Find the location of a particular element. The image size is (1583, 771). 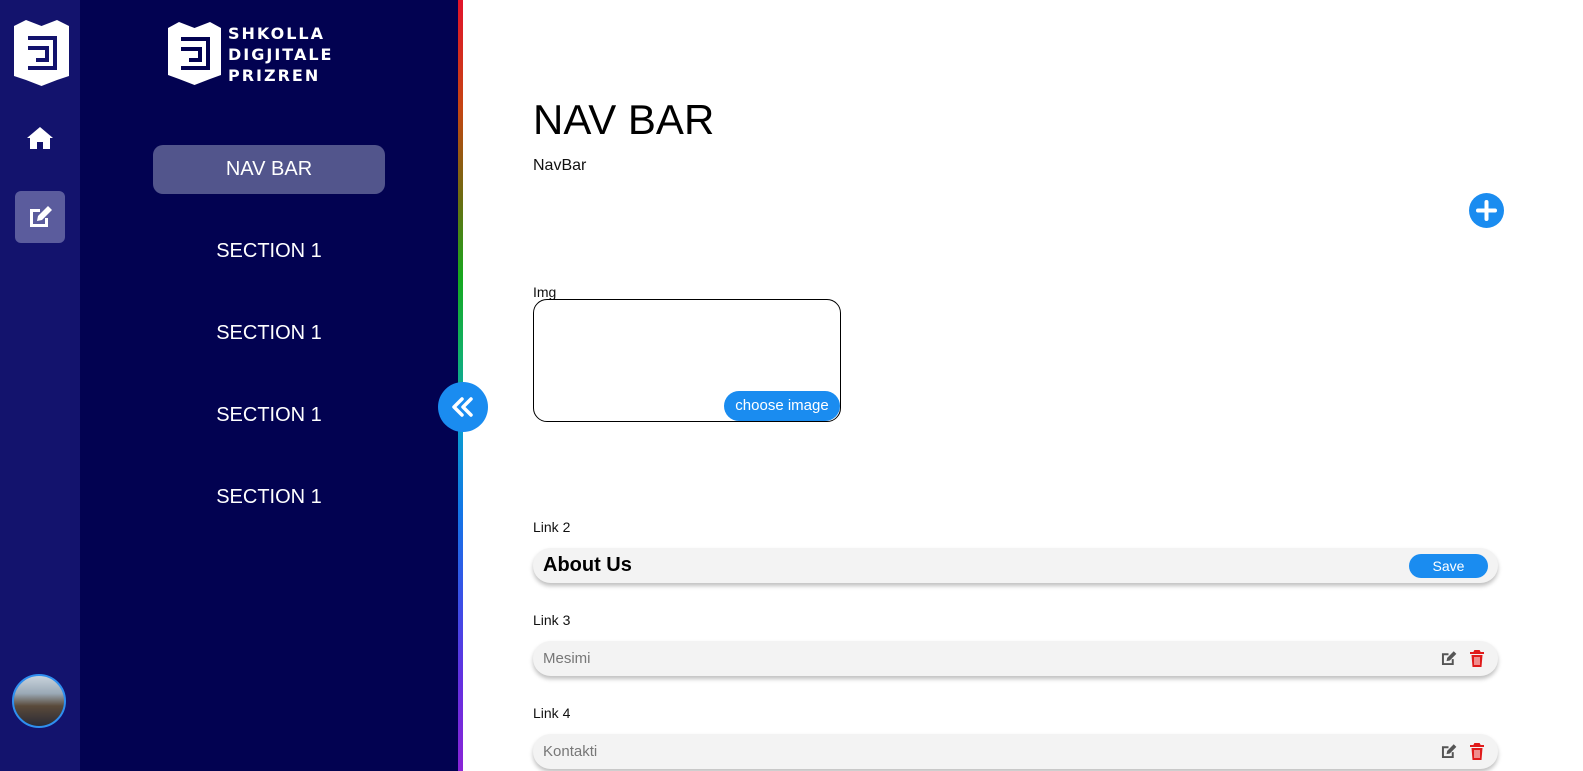

page-subtitle: NavBar is located at coordinates (560, 165).